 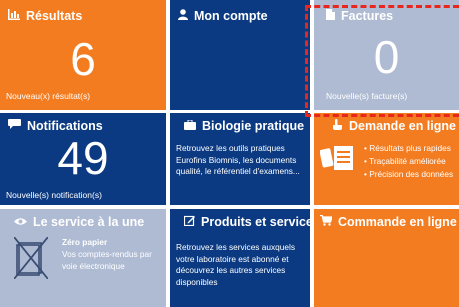 What do you see at coordinates (326, 221) in the screenshot?
I see `cart-icon` at bounding box center [326, 221].